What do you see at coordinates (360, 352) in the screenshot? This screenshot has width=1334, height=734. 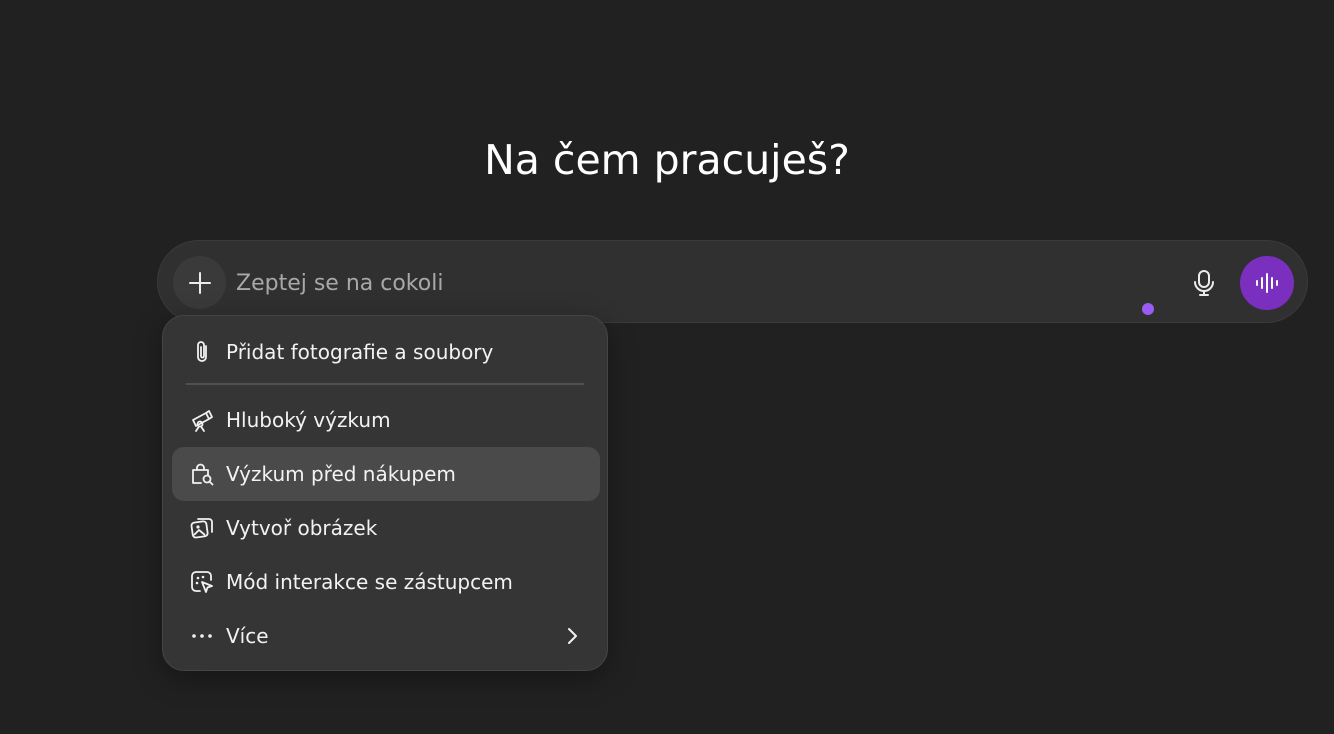 I see `menu-item-label: Přidat fotografie a soubory` at bounding box center [360, 352].